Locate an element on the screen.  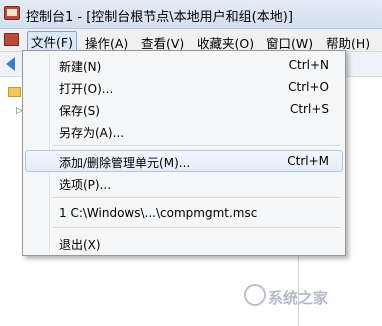
menu-item-shortcut: Ctrl+O is located at coordinates (308, 87).